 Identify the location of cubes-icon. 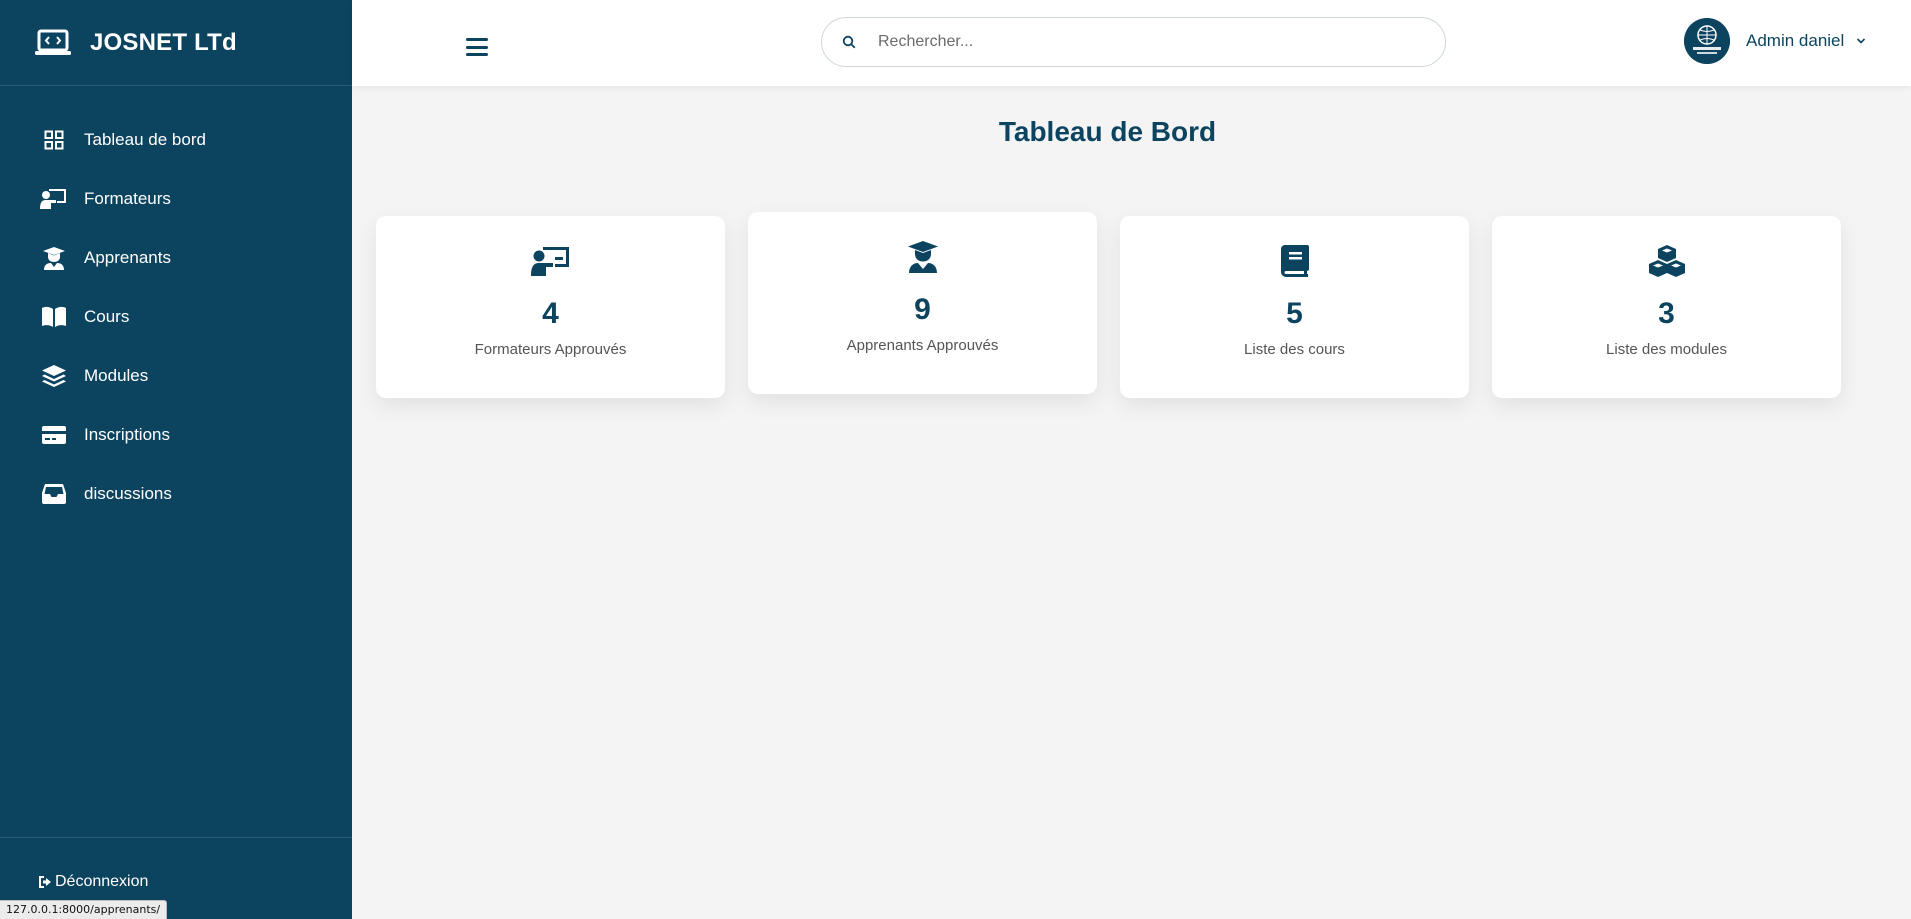
(1667, 261).